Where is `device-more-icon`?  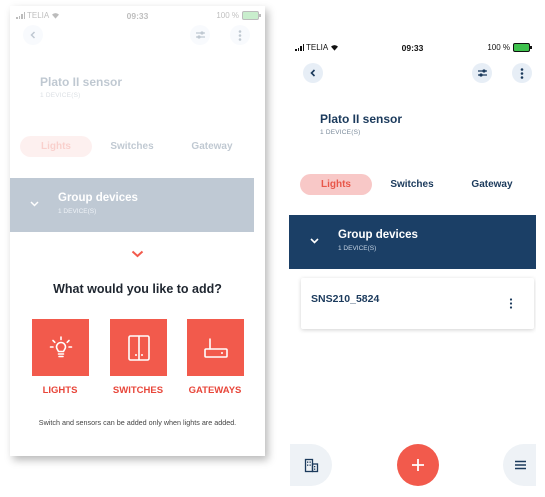
device-more-icon is located at coordinates (511, 303).